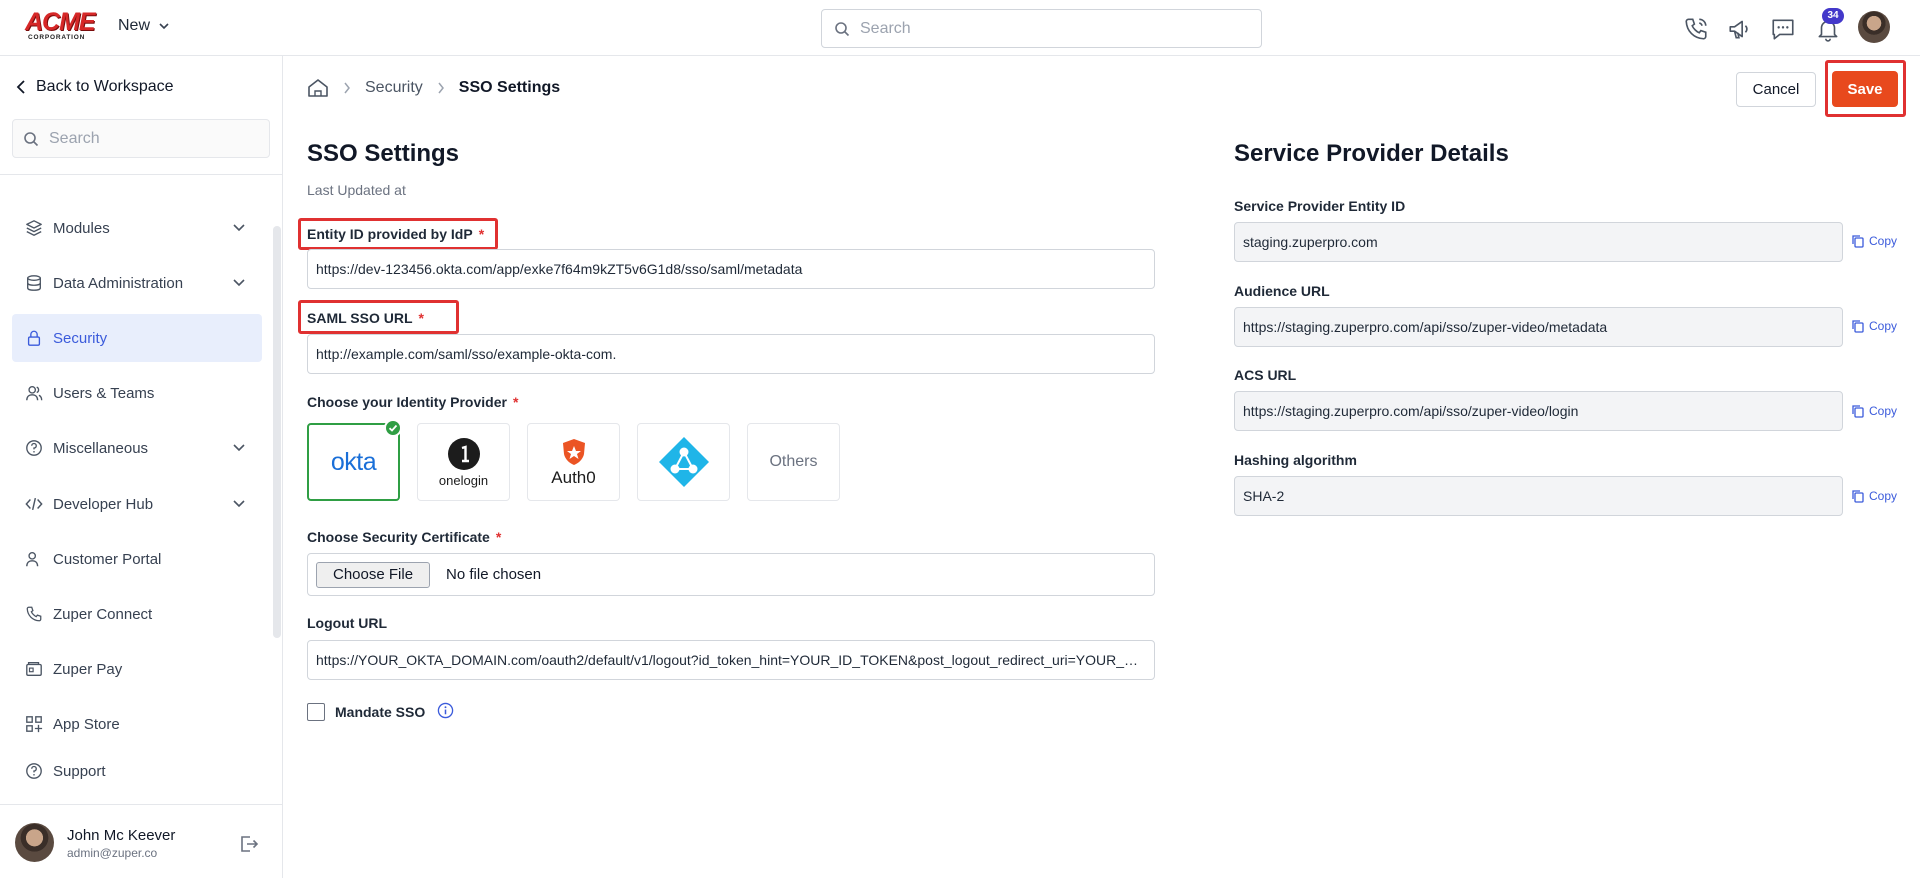 Image resolution: width=1920 pixels, height=878 pixels. Describe the element at coordinates (103, 504) in the screenshot. I see `sidebar-item-label: Developer Hub` at that location.